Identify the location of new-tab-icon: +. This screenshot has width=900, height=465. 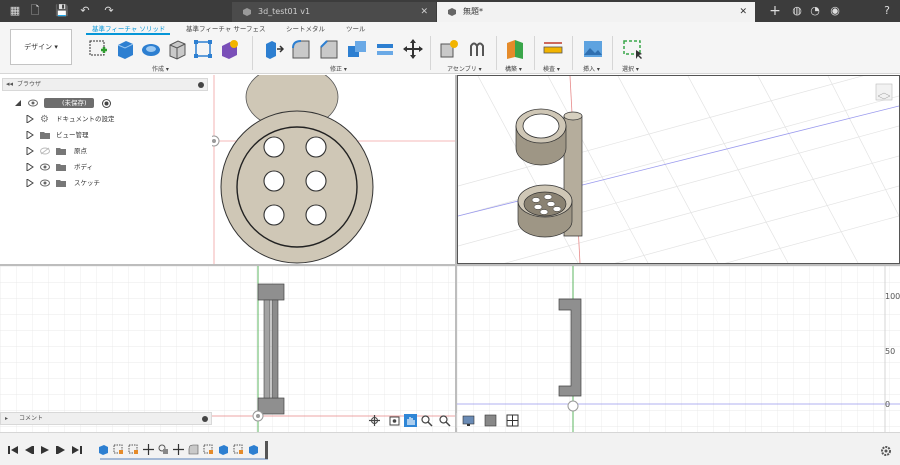
(775, 11).